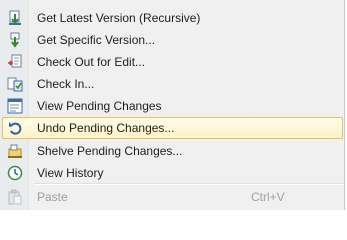 The height and width of the screenshot is (240, 347). I want to click on menu-item-view-pending-changes: View Pending Changes, so click(172, 106).